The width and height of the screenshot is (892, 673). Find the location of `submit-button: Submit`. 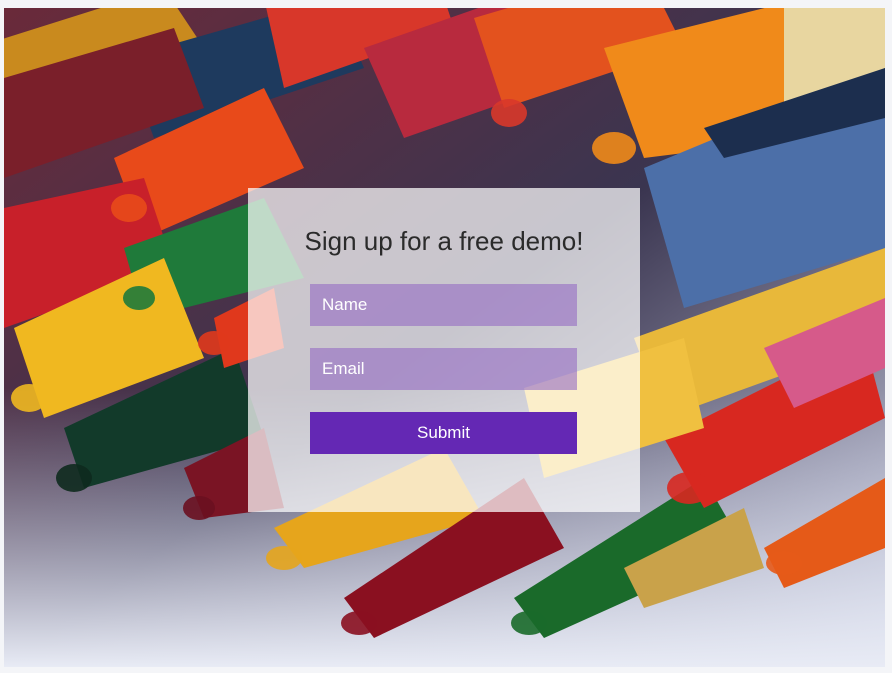

submit-button: Submit is located at coordinates (443, 433).